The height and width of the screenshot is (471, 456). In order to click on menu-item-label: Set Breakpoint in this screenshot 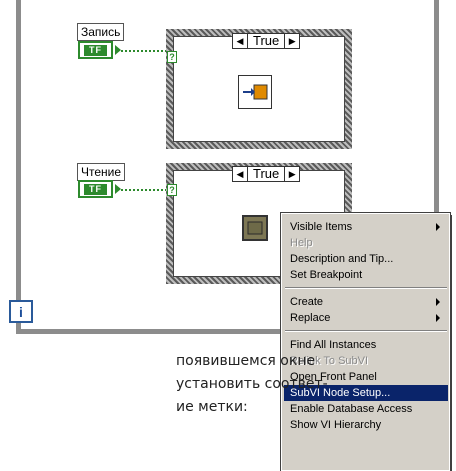, I will do `click(326, 275)`.